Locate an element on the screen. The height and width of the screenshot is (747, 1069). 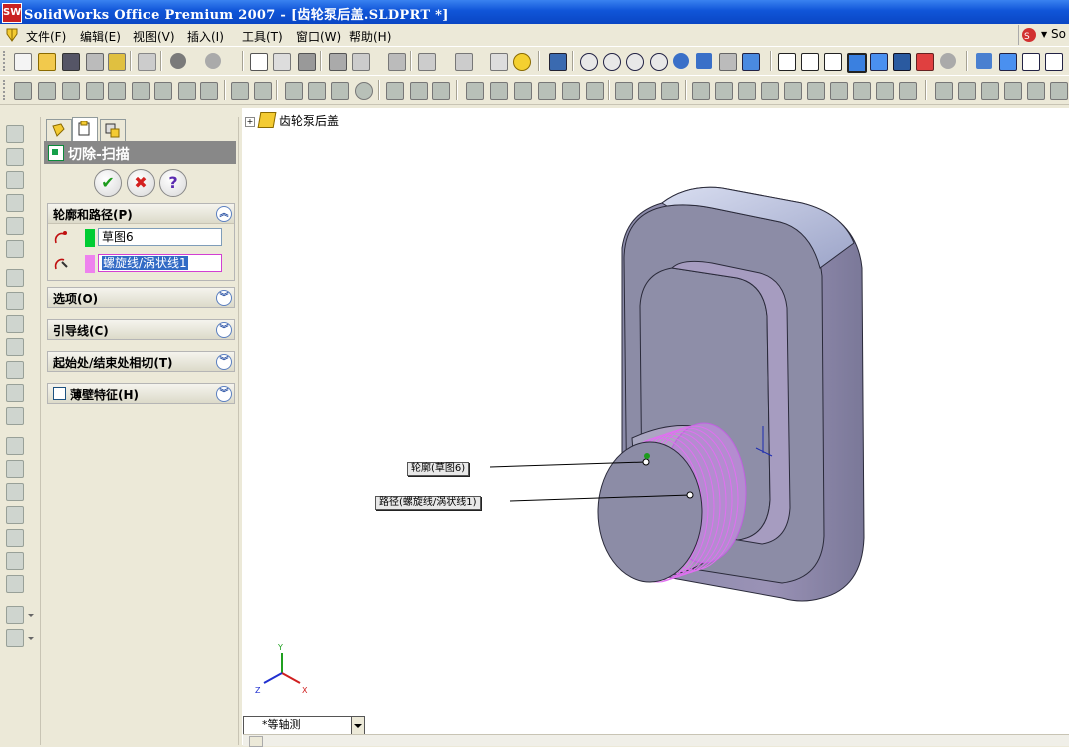
fill-pattern-icon is located at coordinates (15, 584).